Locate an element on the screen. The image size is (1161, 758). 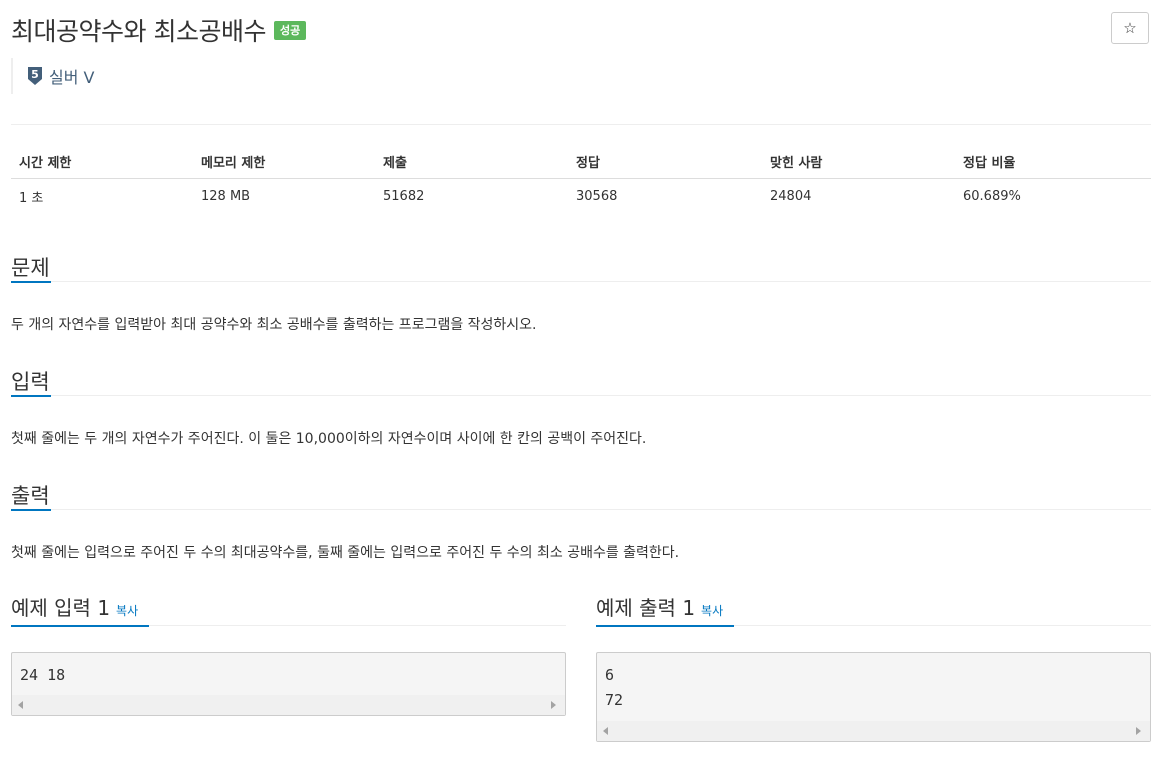
section-title: 출력 is located at coordinates (30, 496).